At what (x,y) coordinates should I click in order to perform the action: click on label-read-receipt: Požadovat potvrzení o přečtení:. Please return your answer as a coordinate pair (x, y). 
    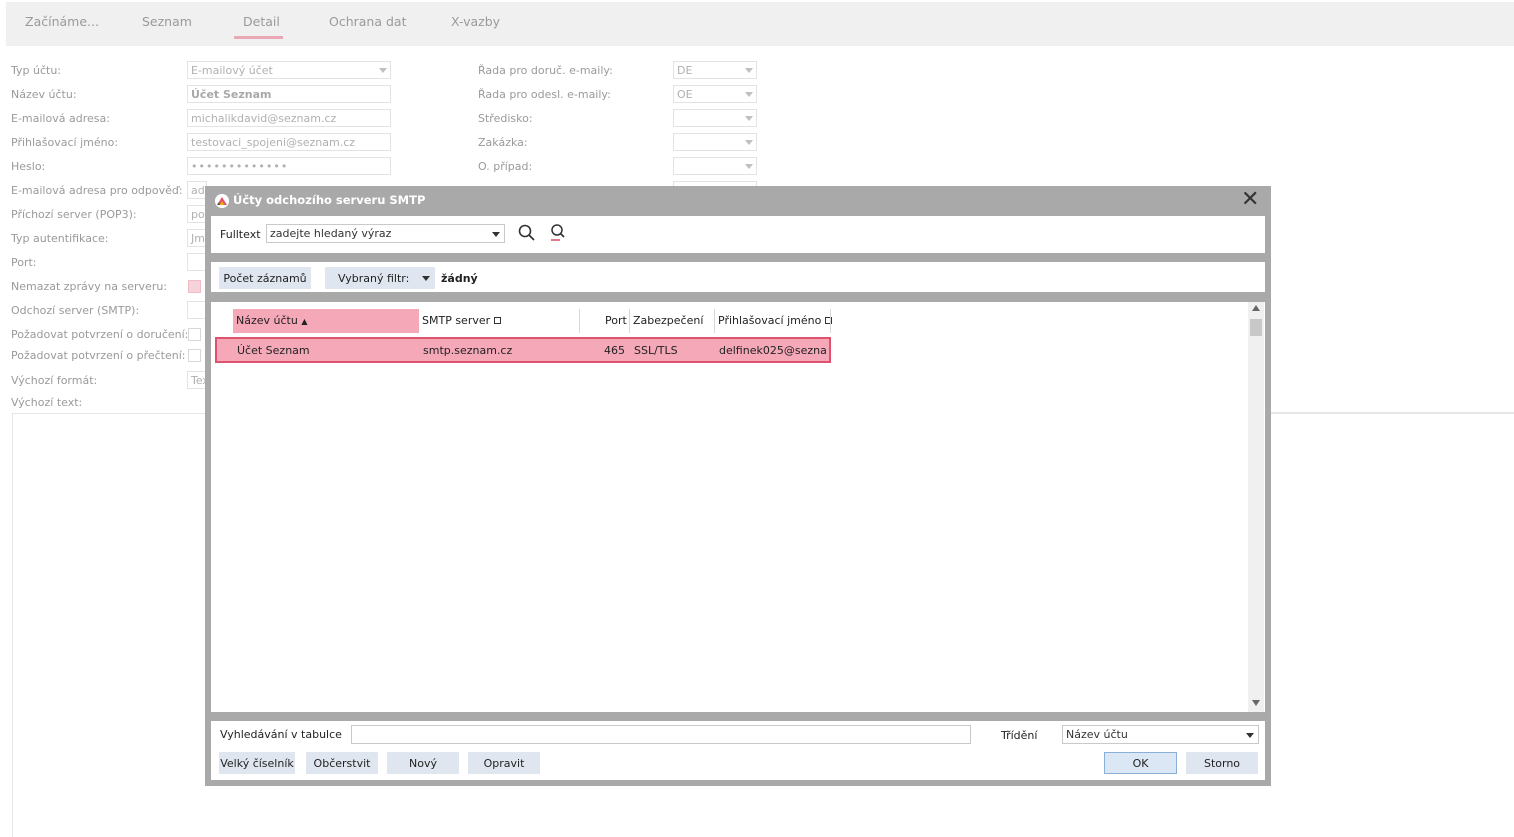
    Looking at the image, I should click on (98, 355).